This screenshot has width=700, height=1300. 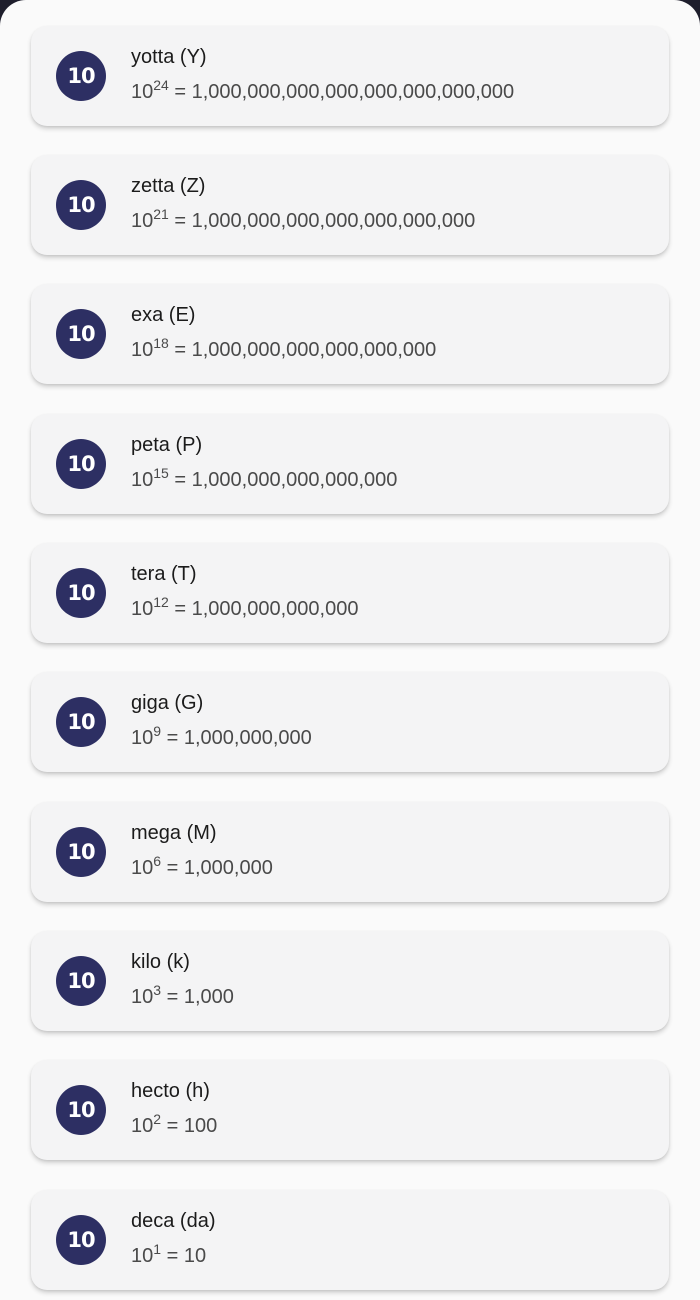 What do you see at coordinates (160, 962) in the screenshot?
I see `prefix-name: kilo (k)` at bounding box center [160, 962].